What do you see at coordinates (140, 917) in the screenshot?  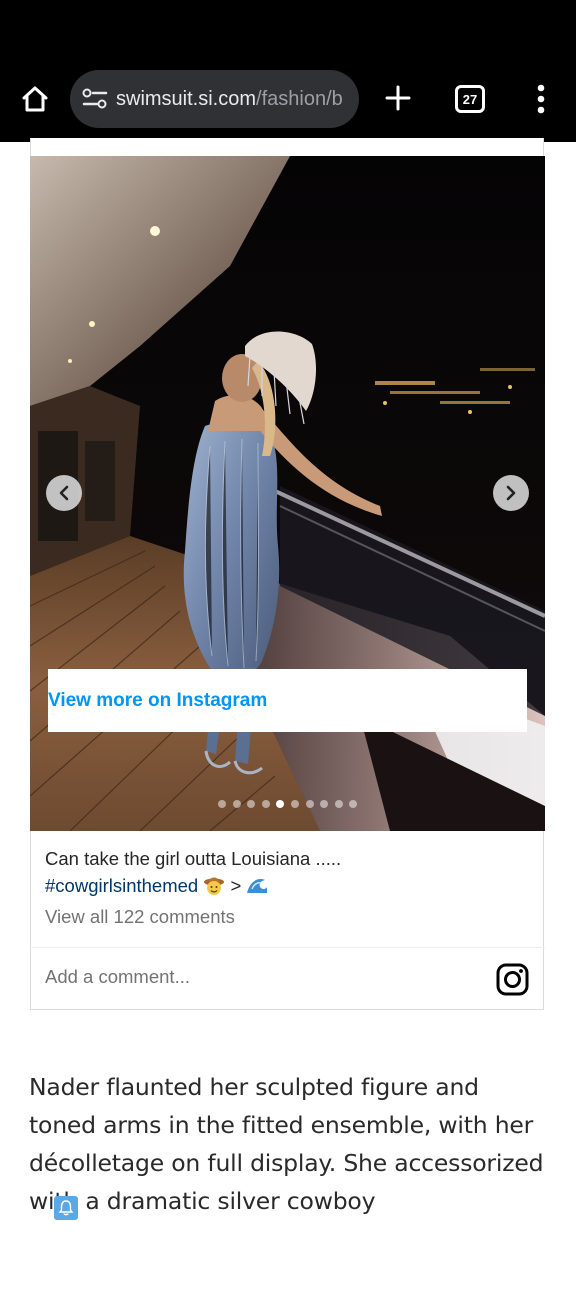 I see `view-all-comments-link: View all 122 comments` at bounding box center [140, 917].